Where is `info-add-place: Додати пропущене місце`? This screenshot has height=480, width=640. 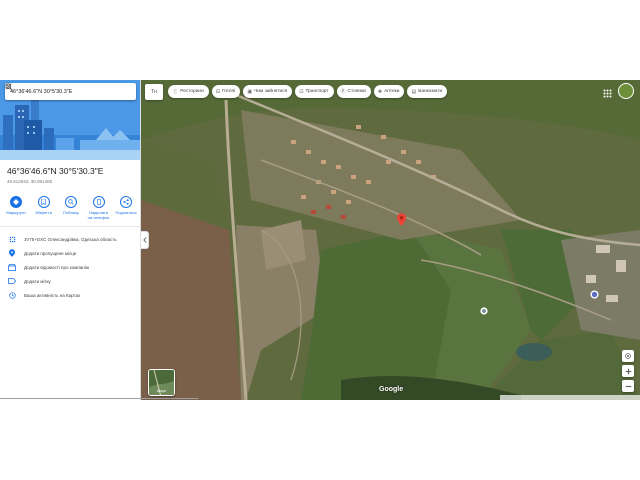
info-add-place: Додати пропущене місце is located at coordinates (70, 253).